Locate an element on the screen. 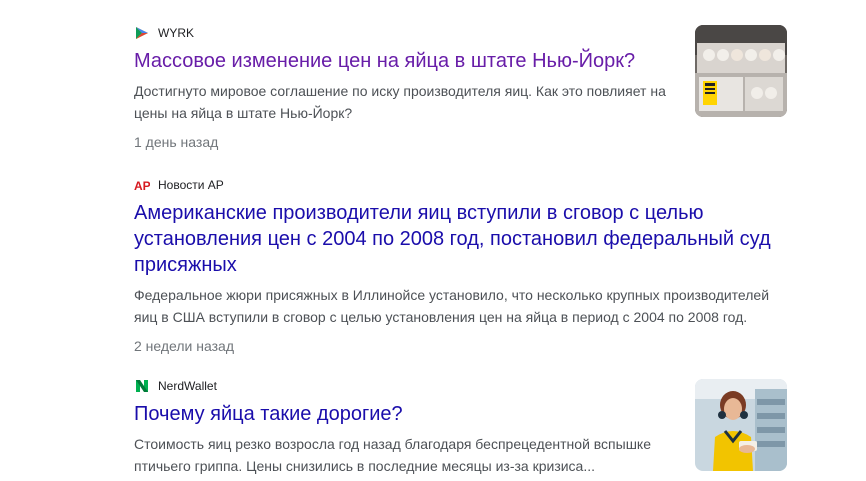 This screenshot has height=481, width=866. source-name: Новости AP is located at coordinates (191, 185).